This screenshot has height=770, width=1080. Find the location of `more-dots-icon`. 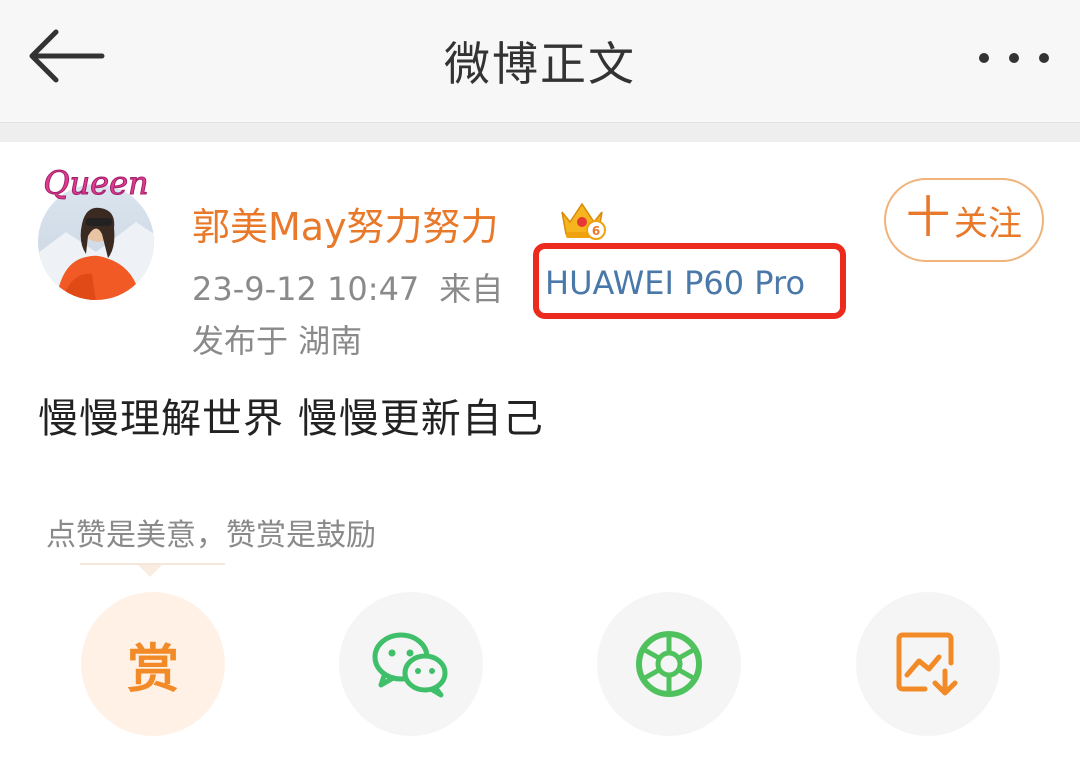

more-dots-icon is located at coordinates (1014, 58).